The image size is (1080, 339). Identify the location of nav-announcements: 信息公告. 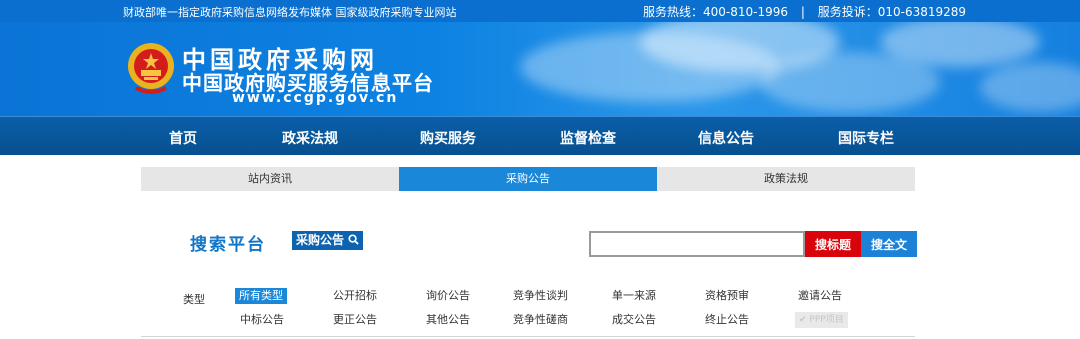
(726, 138).